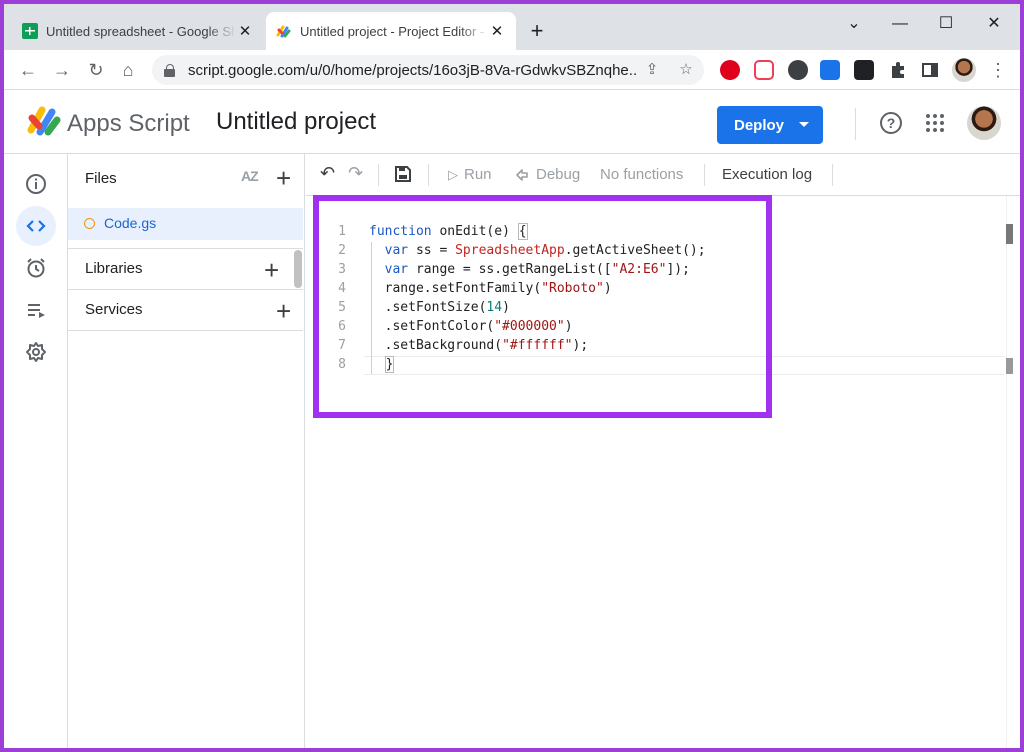  What do you see at coordinates (128, 70) in the screenshot?
I see `home-icon: ⌂` at bounding box center [128, 70].